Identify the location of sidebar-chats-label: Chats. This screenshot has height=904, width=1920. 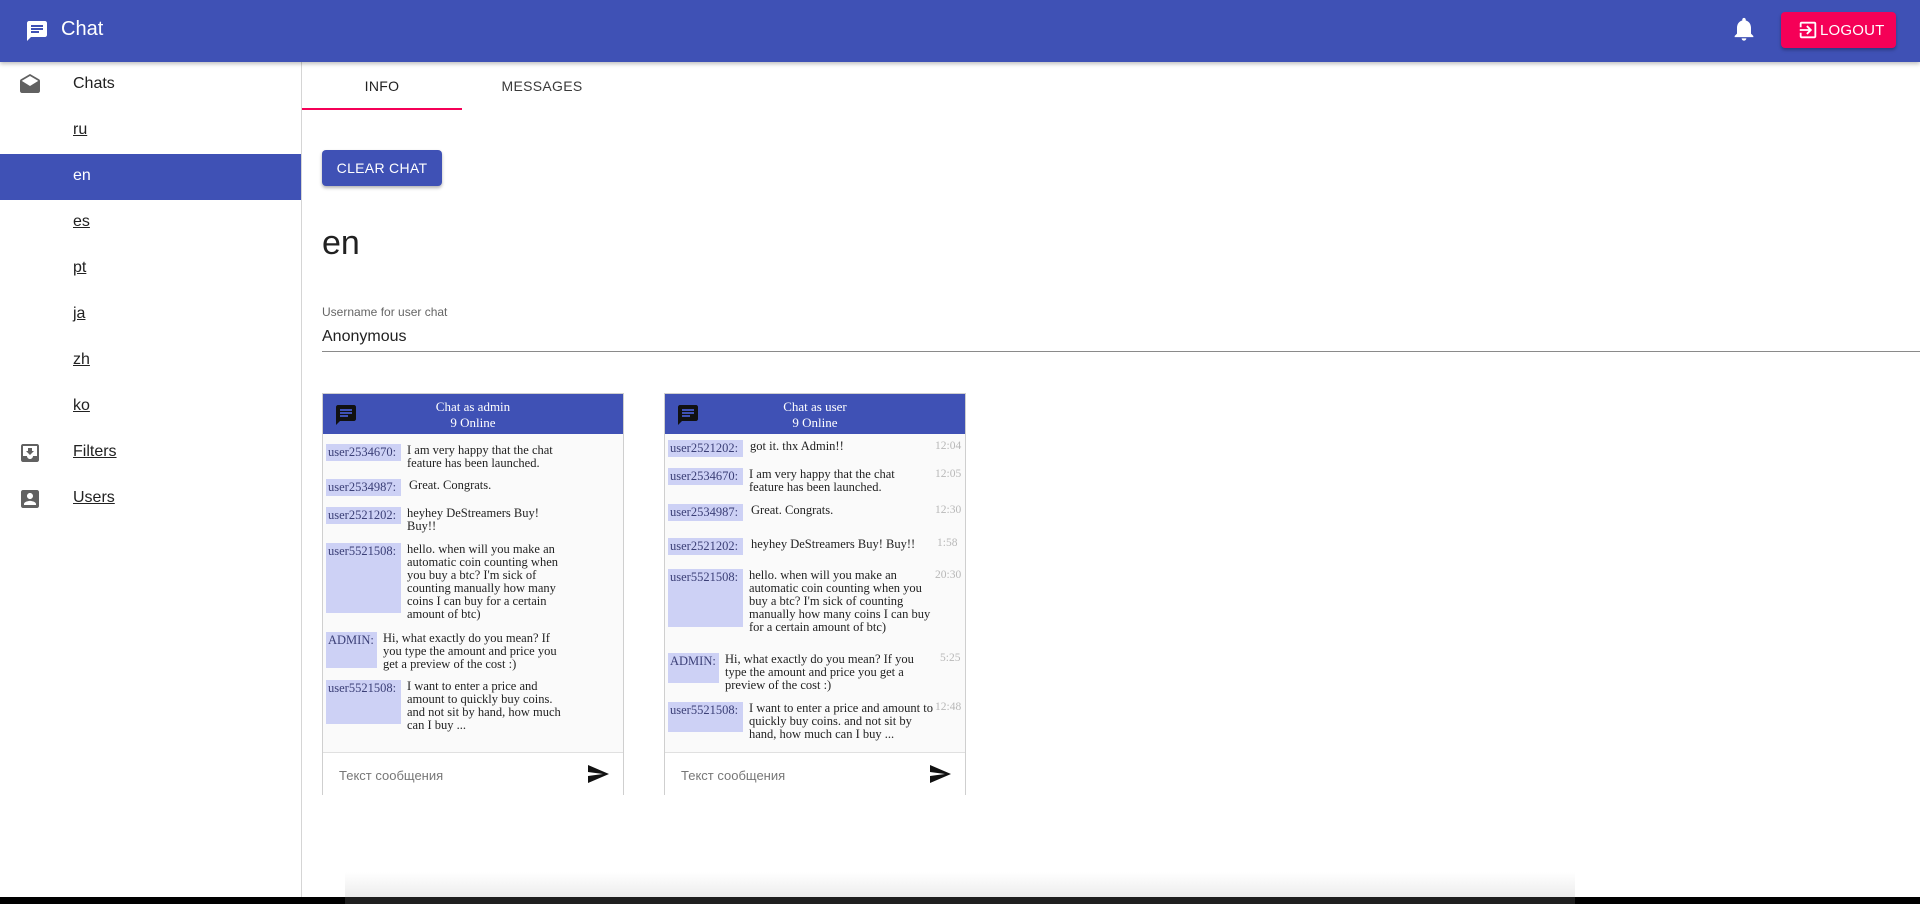
(94, 83).